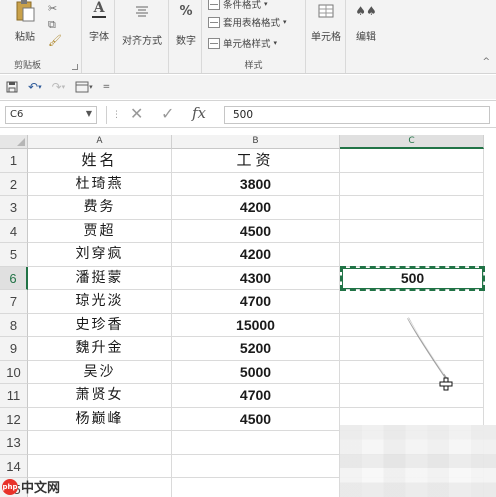 The width and height of the screenshot is (496, 497). What do you see at coordinates (326, 21) in the screenshot?
I see `cells-button: 单元格` at bounding box center [326, 21].